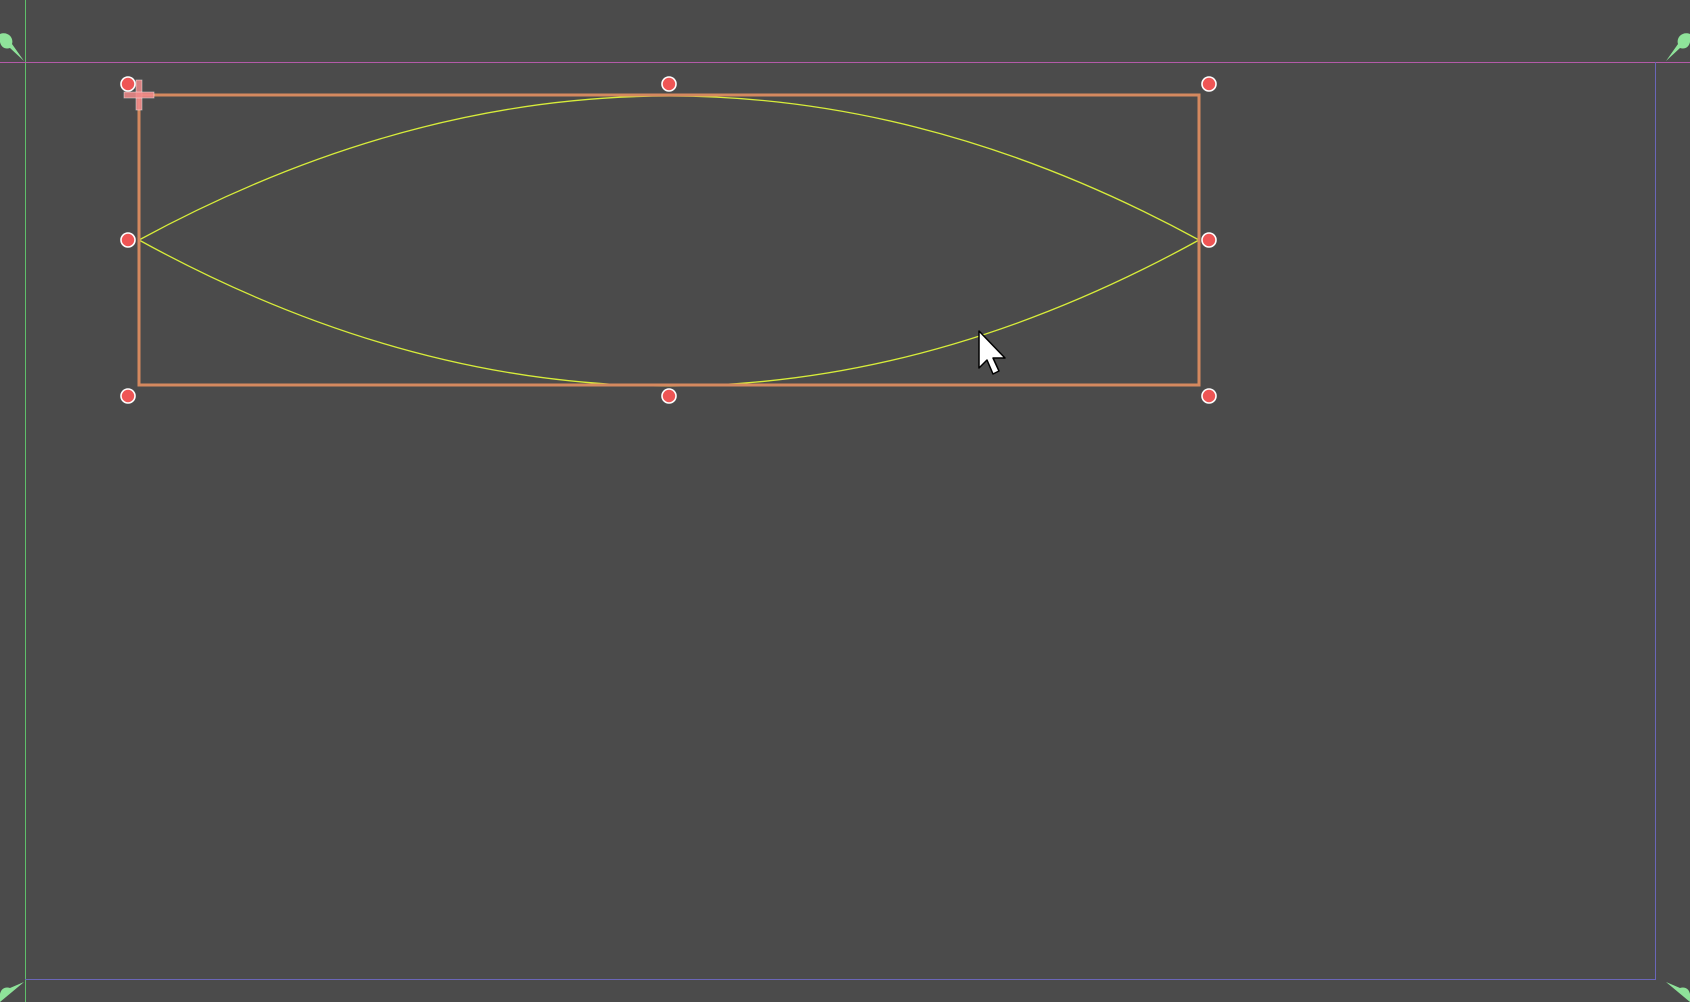 The width and height of the screenshot is (1690, 1002). Describe the element at coordinates (128, 396) in the screenshot. I see `handle-bottom-left` at that location.